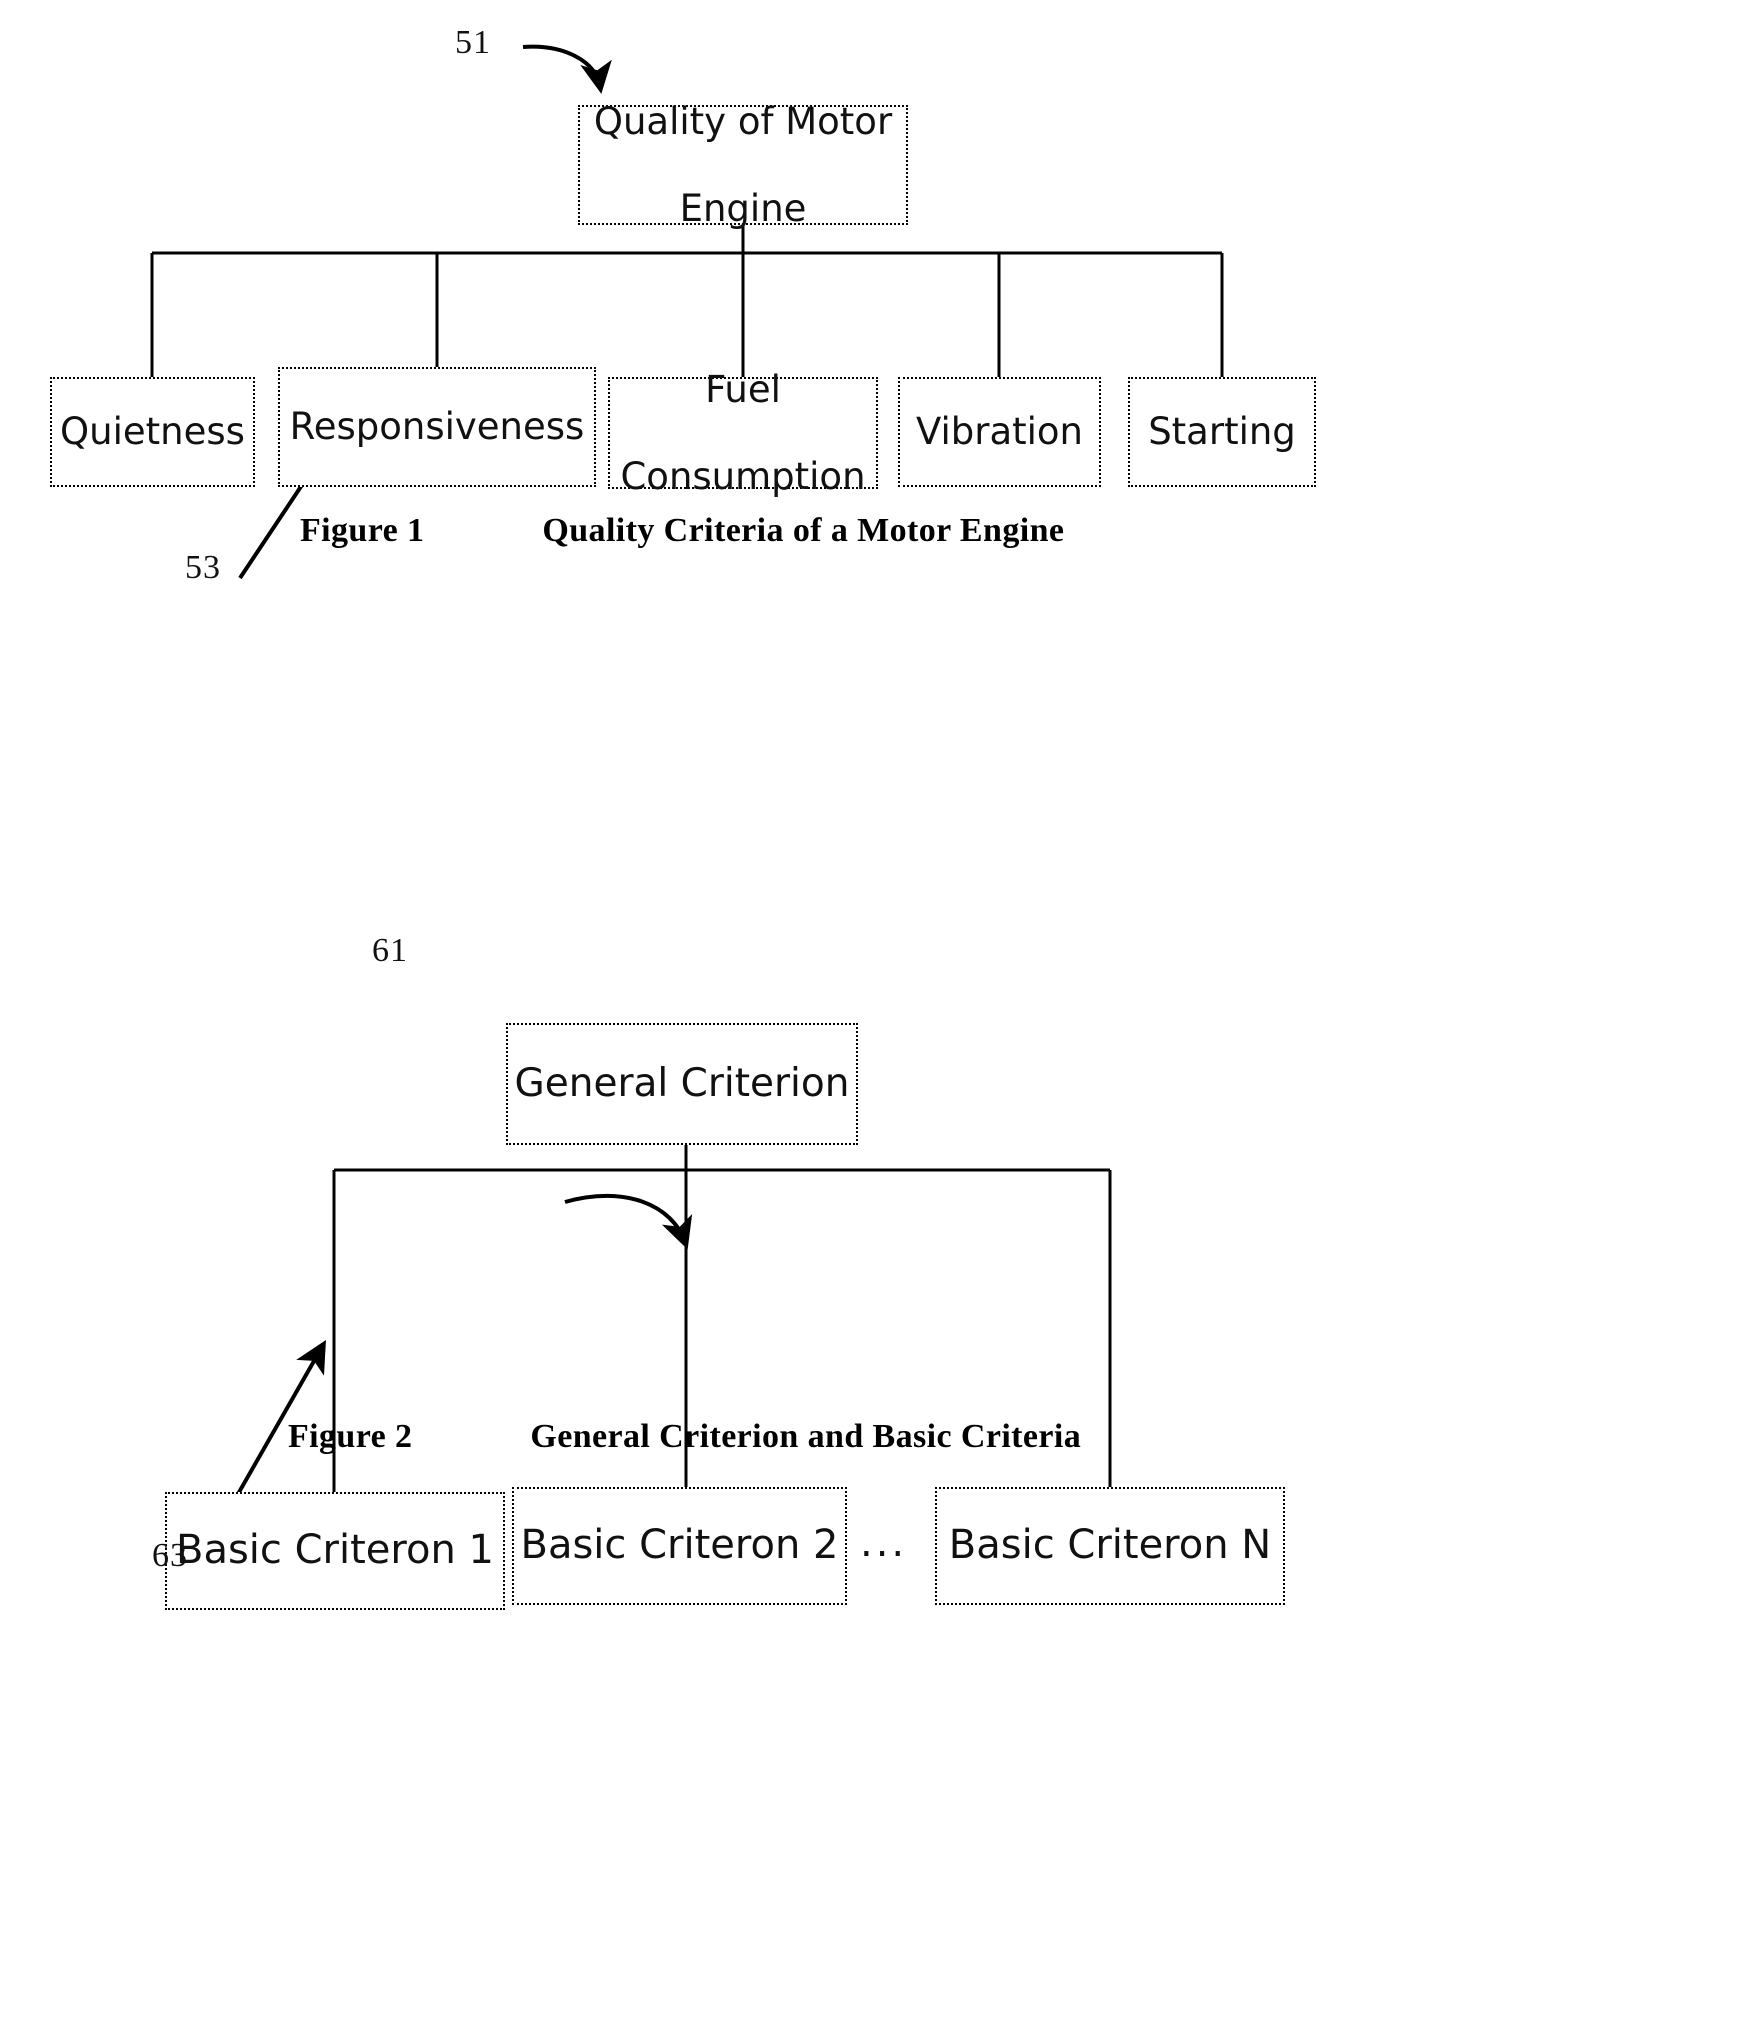 This screenshot has height=2024, width=1750. I want to click on fig2-root-label: General Criterion, so click(682, 1083).